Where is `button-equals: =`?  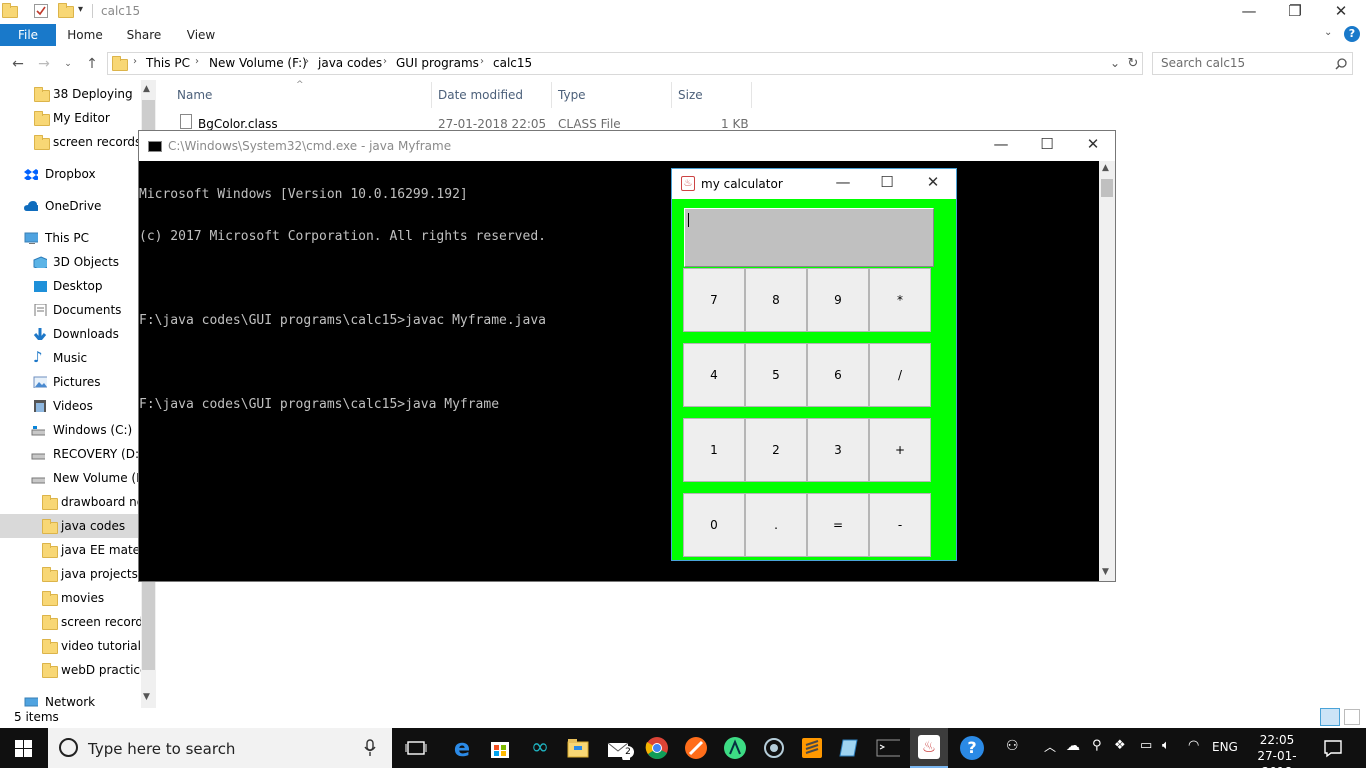 button-equals: = is located at coordinates (838, 525).